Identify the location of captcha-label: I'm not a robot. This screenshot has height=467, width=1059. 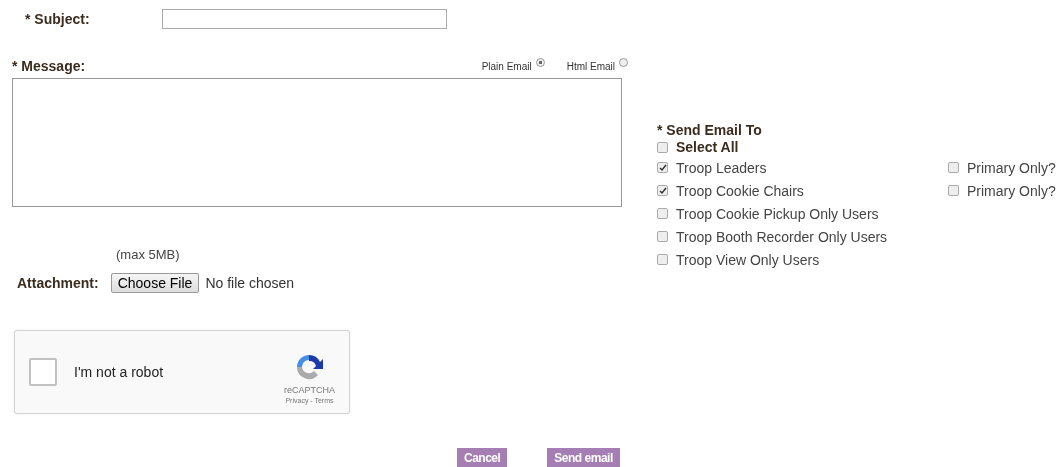
(119, 372).